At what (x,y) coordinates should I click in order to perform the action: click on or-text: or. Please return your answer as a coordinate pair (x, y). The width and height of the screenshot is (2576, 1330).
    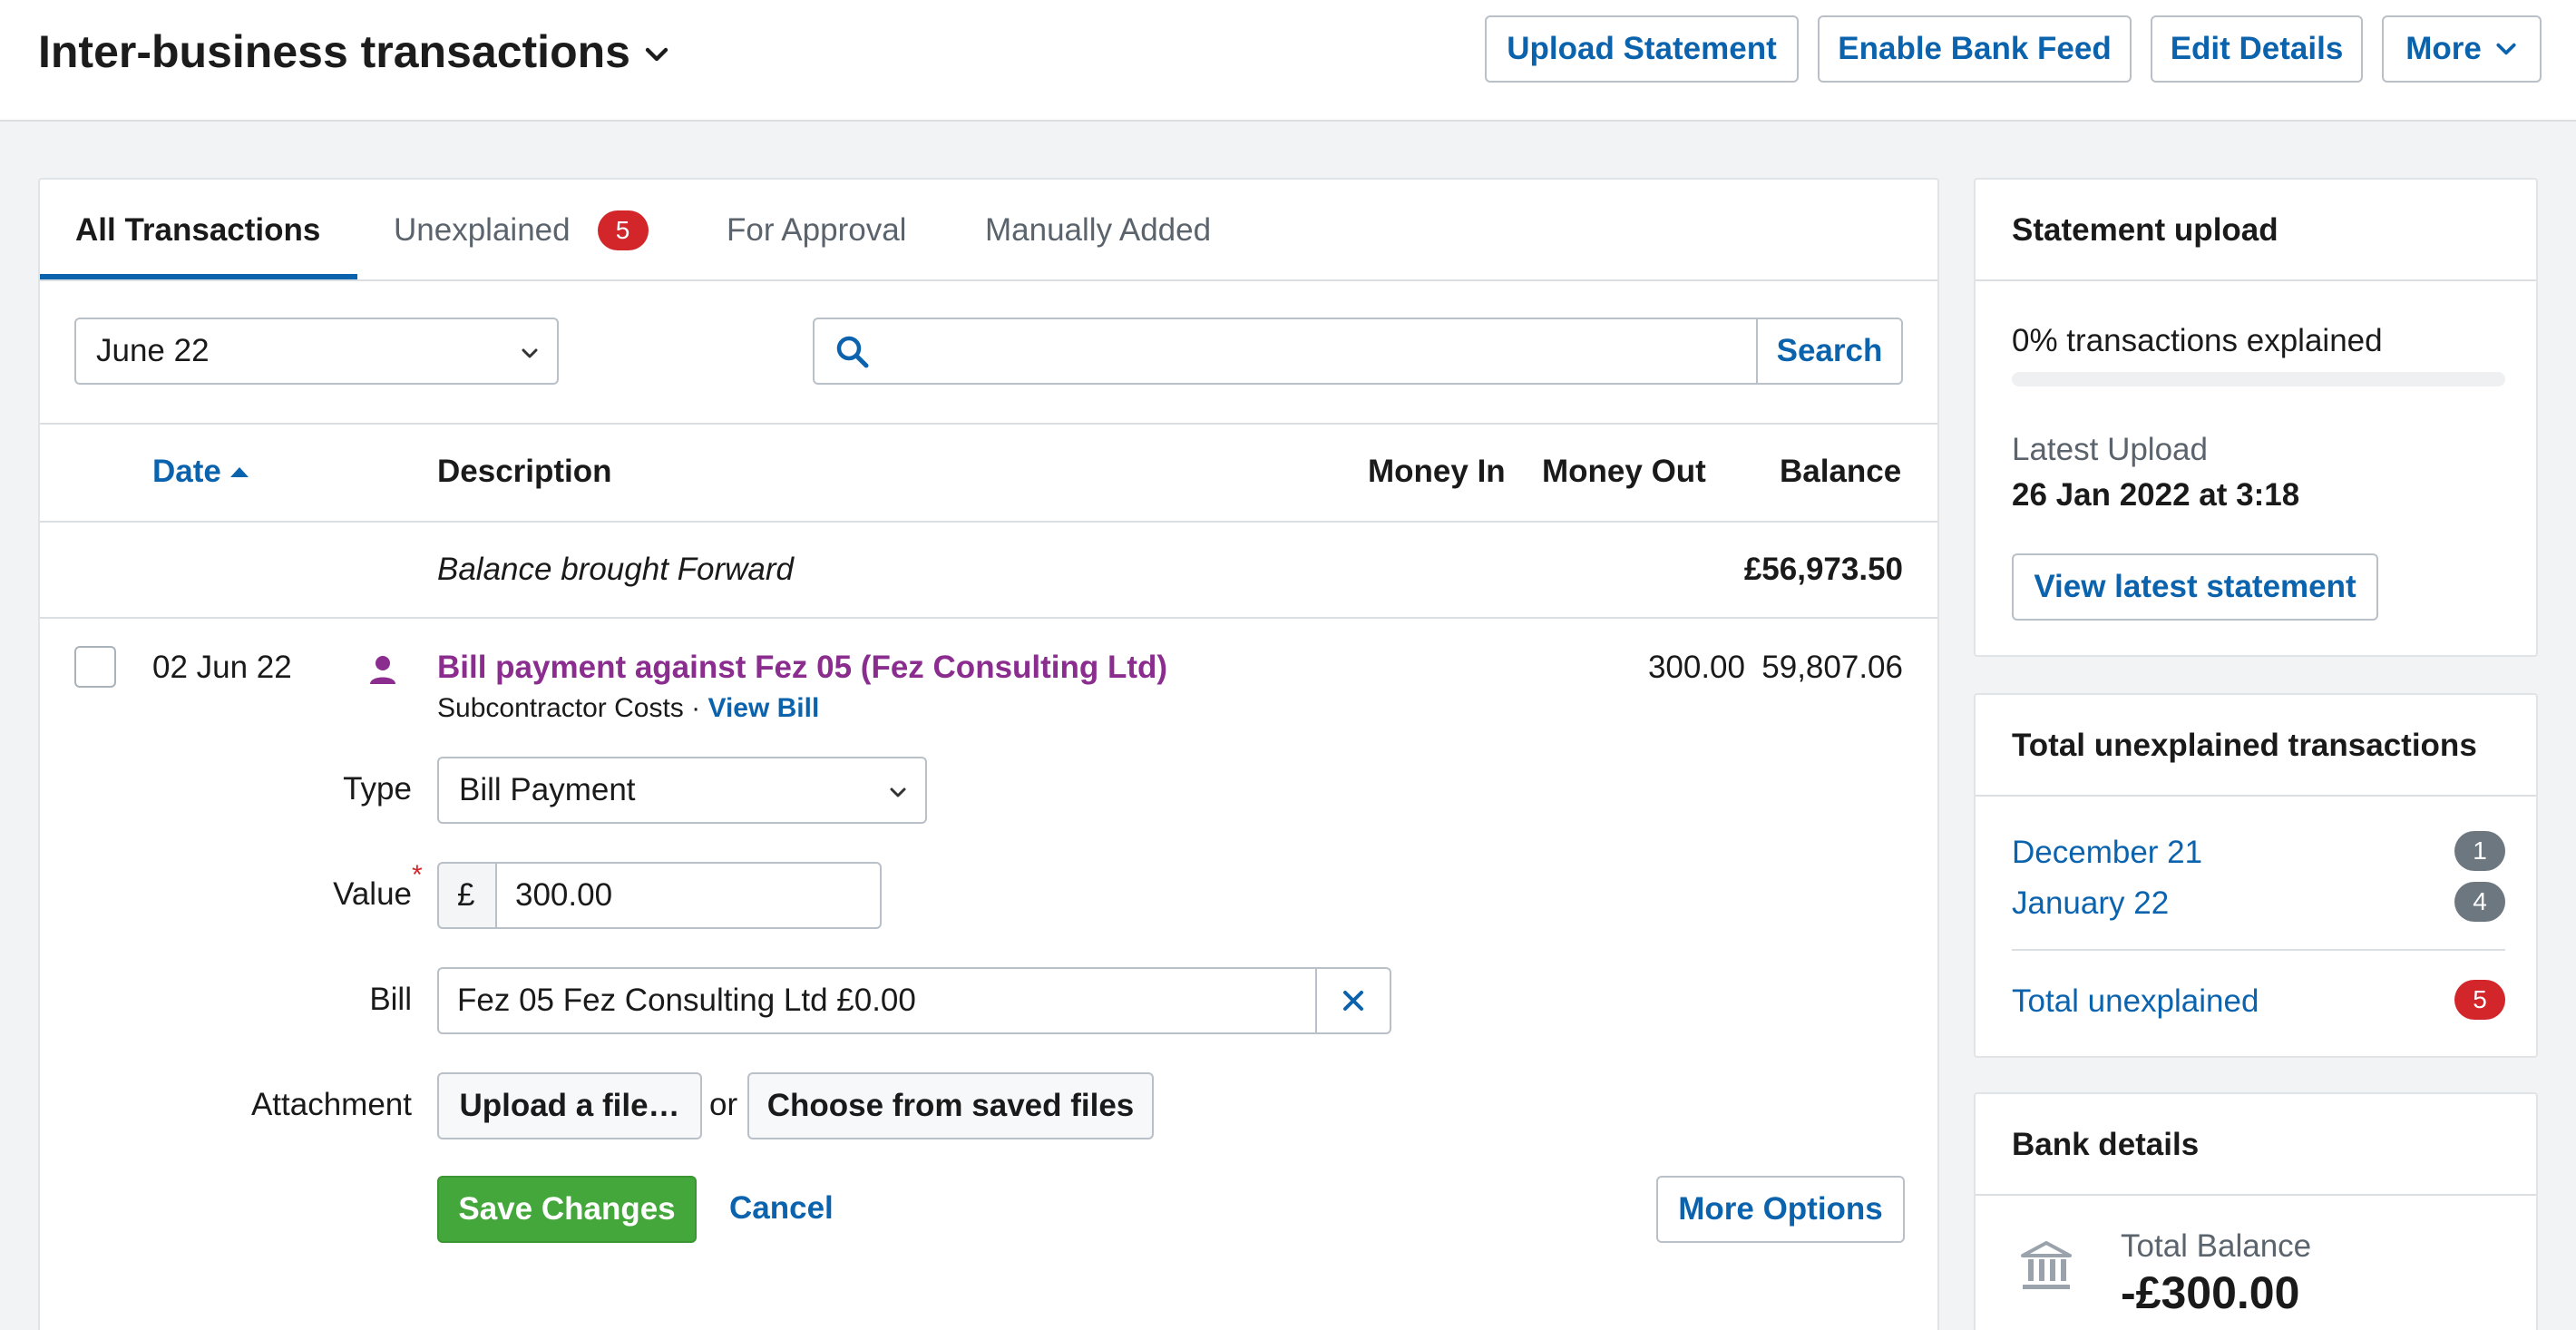
    Looking at the image, I should click on (723, 1104).